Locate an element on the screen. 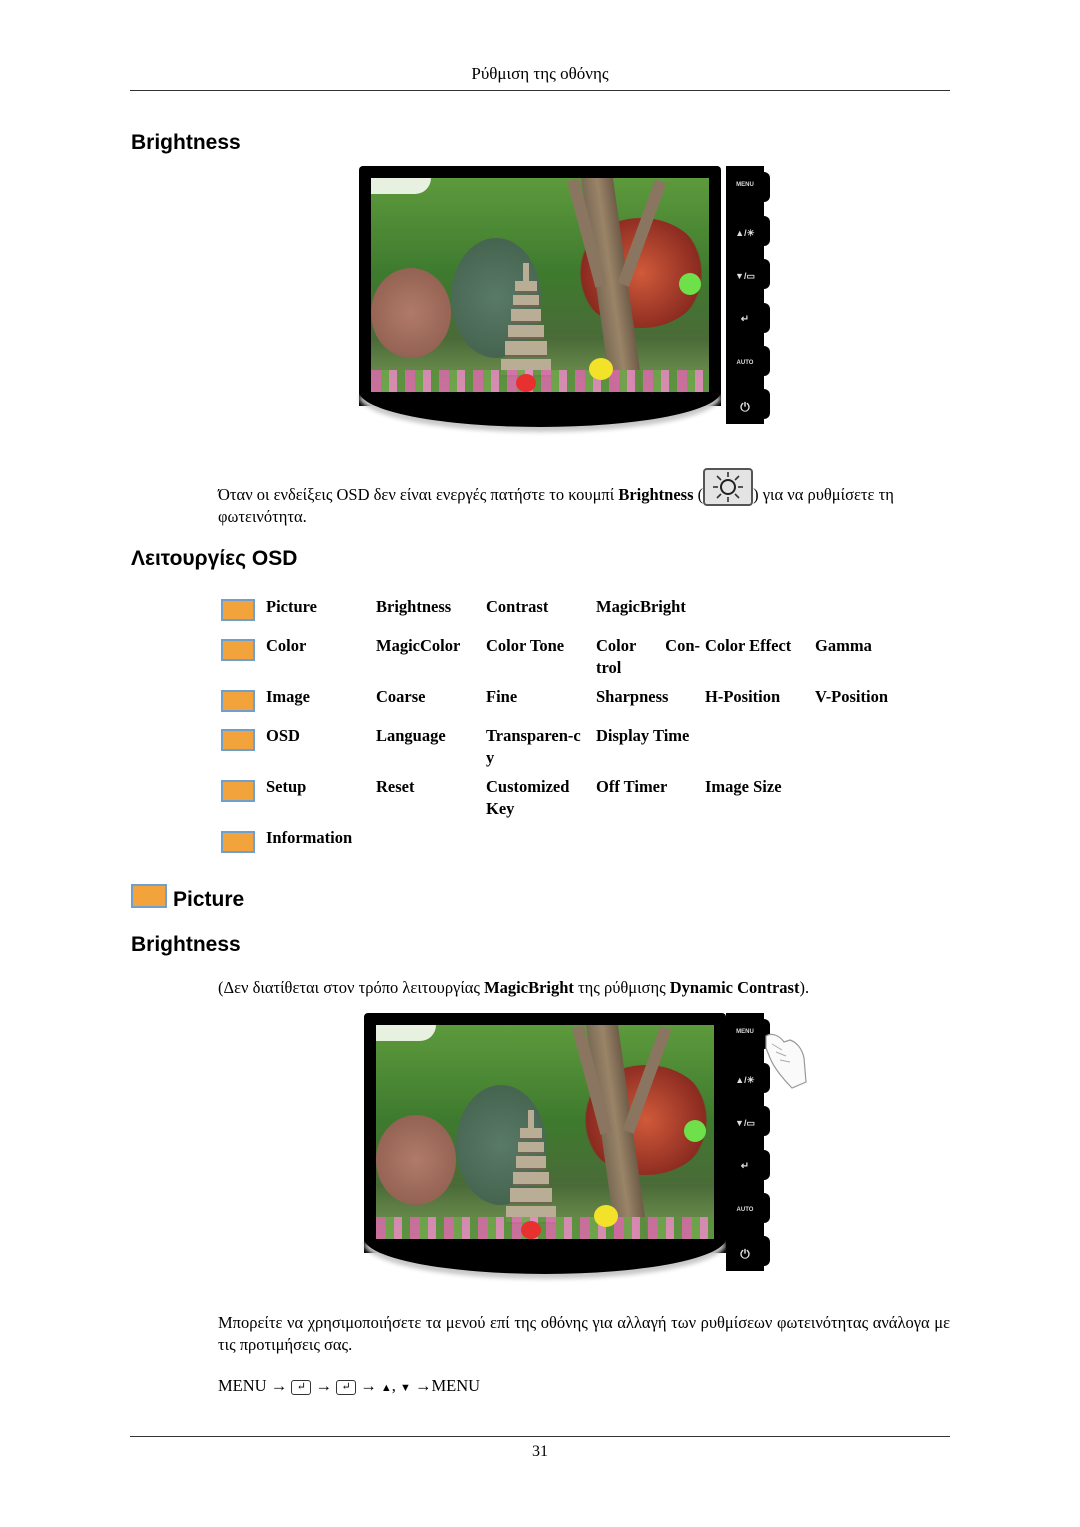  section-heading-brightness: Brightness is located at coordinates (186, 142).